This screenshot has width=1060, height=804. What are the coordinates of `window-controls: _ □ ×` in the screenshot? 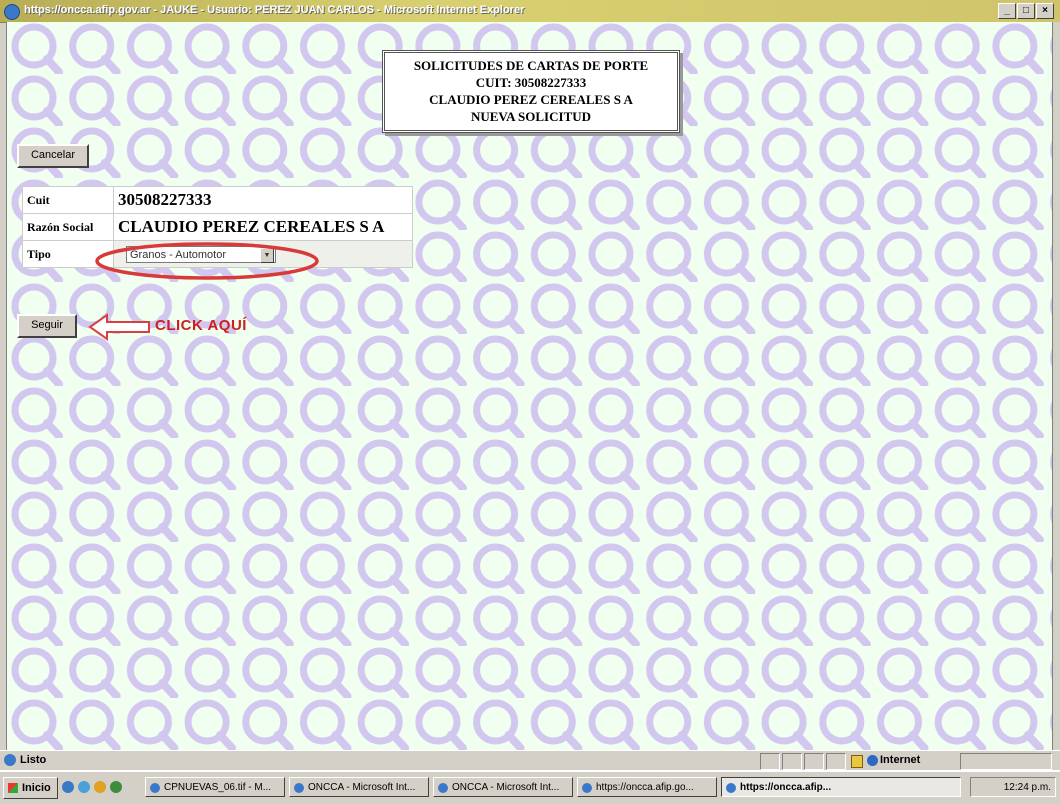 It's located at (1026, 11).